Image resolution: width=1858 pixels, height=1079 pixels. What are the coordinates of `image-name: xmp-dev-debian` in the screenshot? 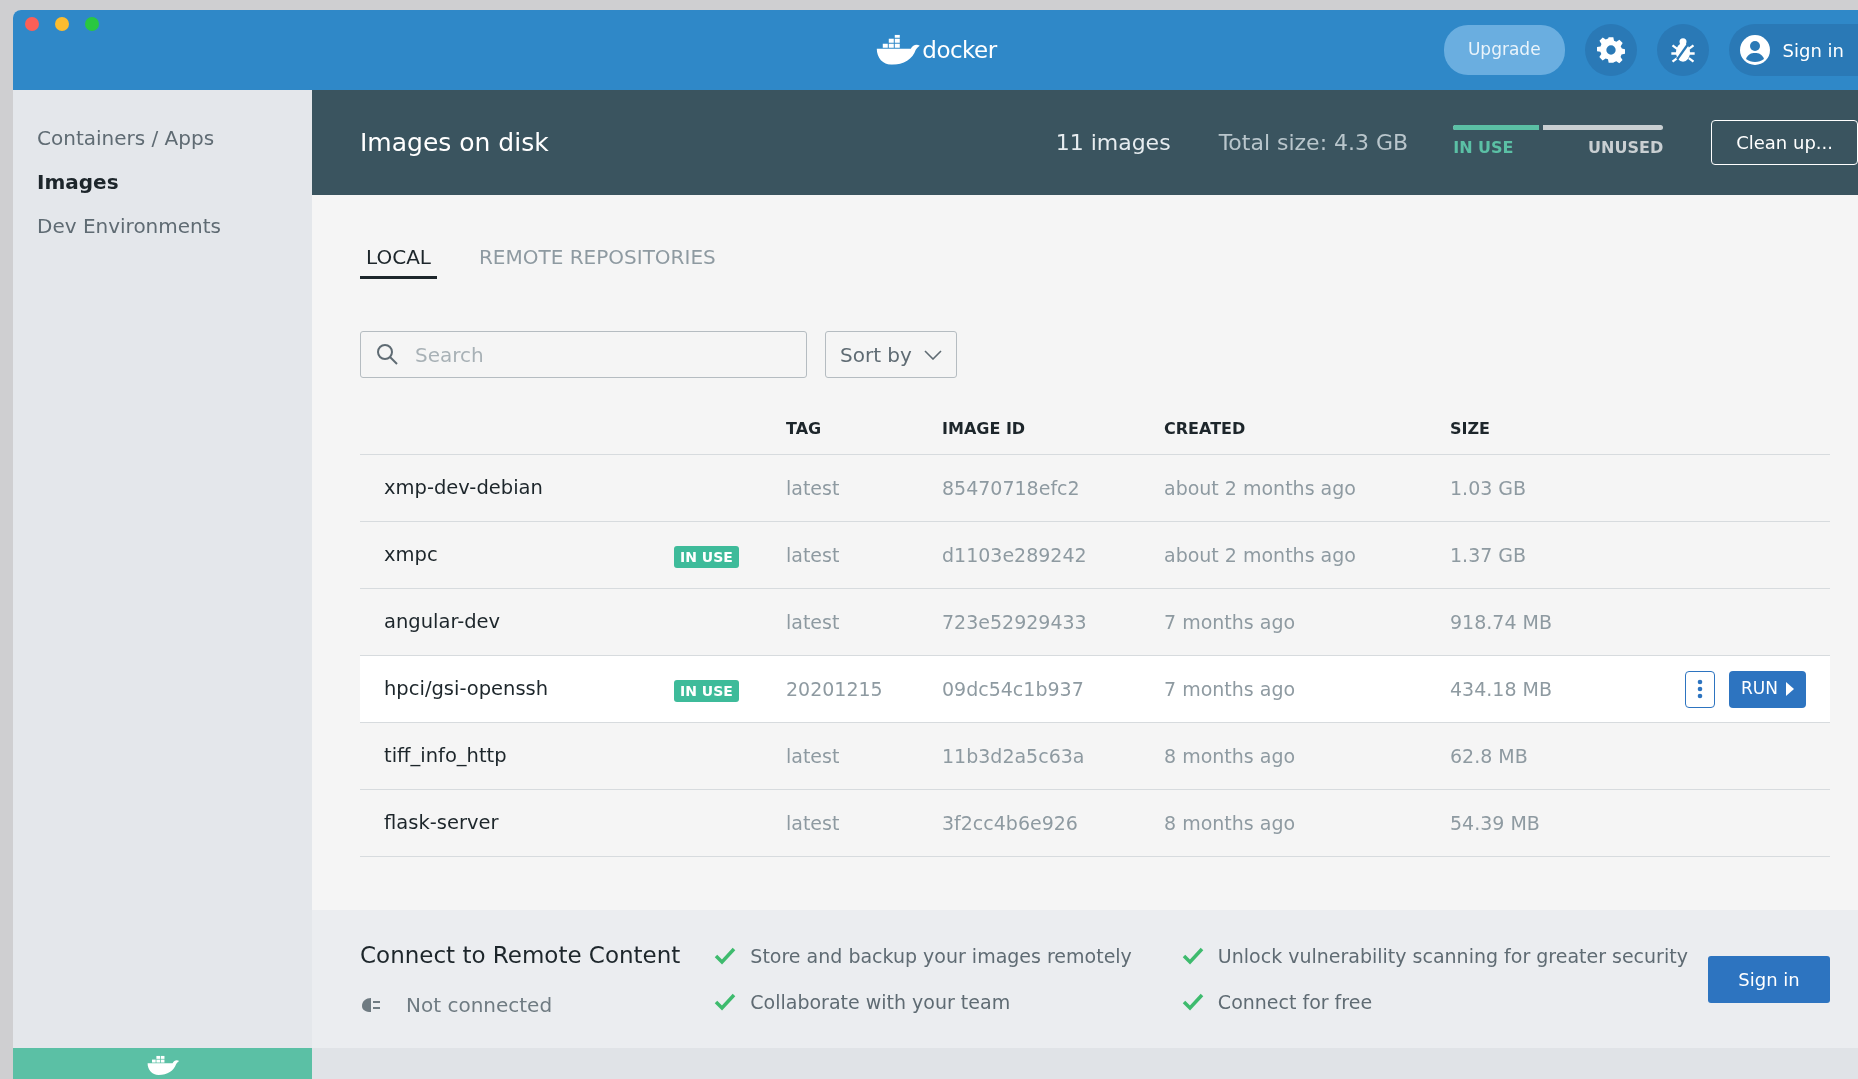 It's located at (463, 488).